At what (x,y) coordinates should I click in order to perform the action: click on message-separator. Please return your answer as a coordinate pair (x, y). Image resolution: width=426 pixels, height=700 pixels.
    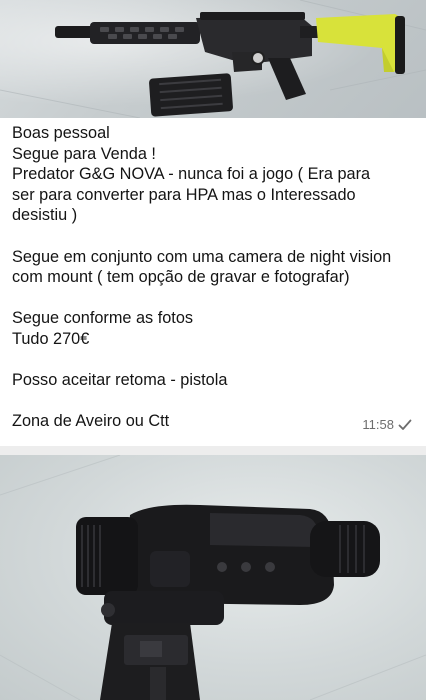
    Looking at the image, I should click on (213, 450).